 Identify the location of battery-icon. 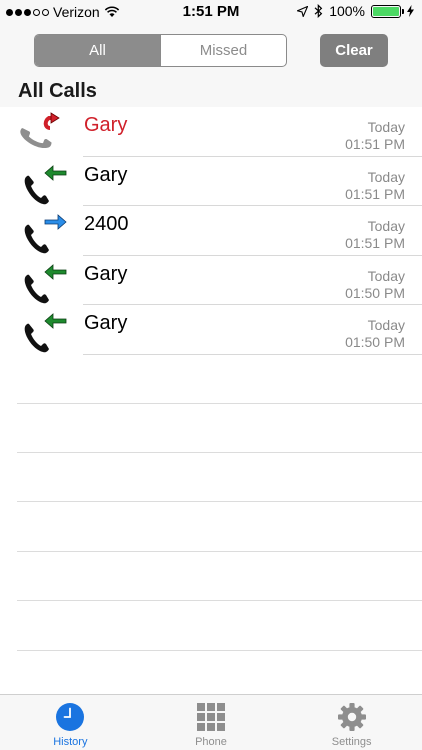
(387, 11).